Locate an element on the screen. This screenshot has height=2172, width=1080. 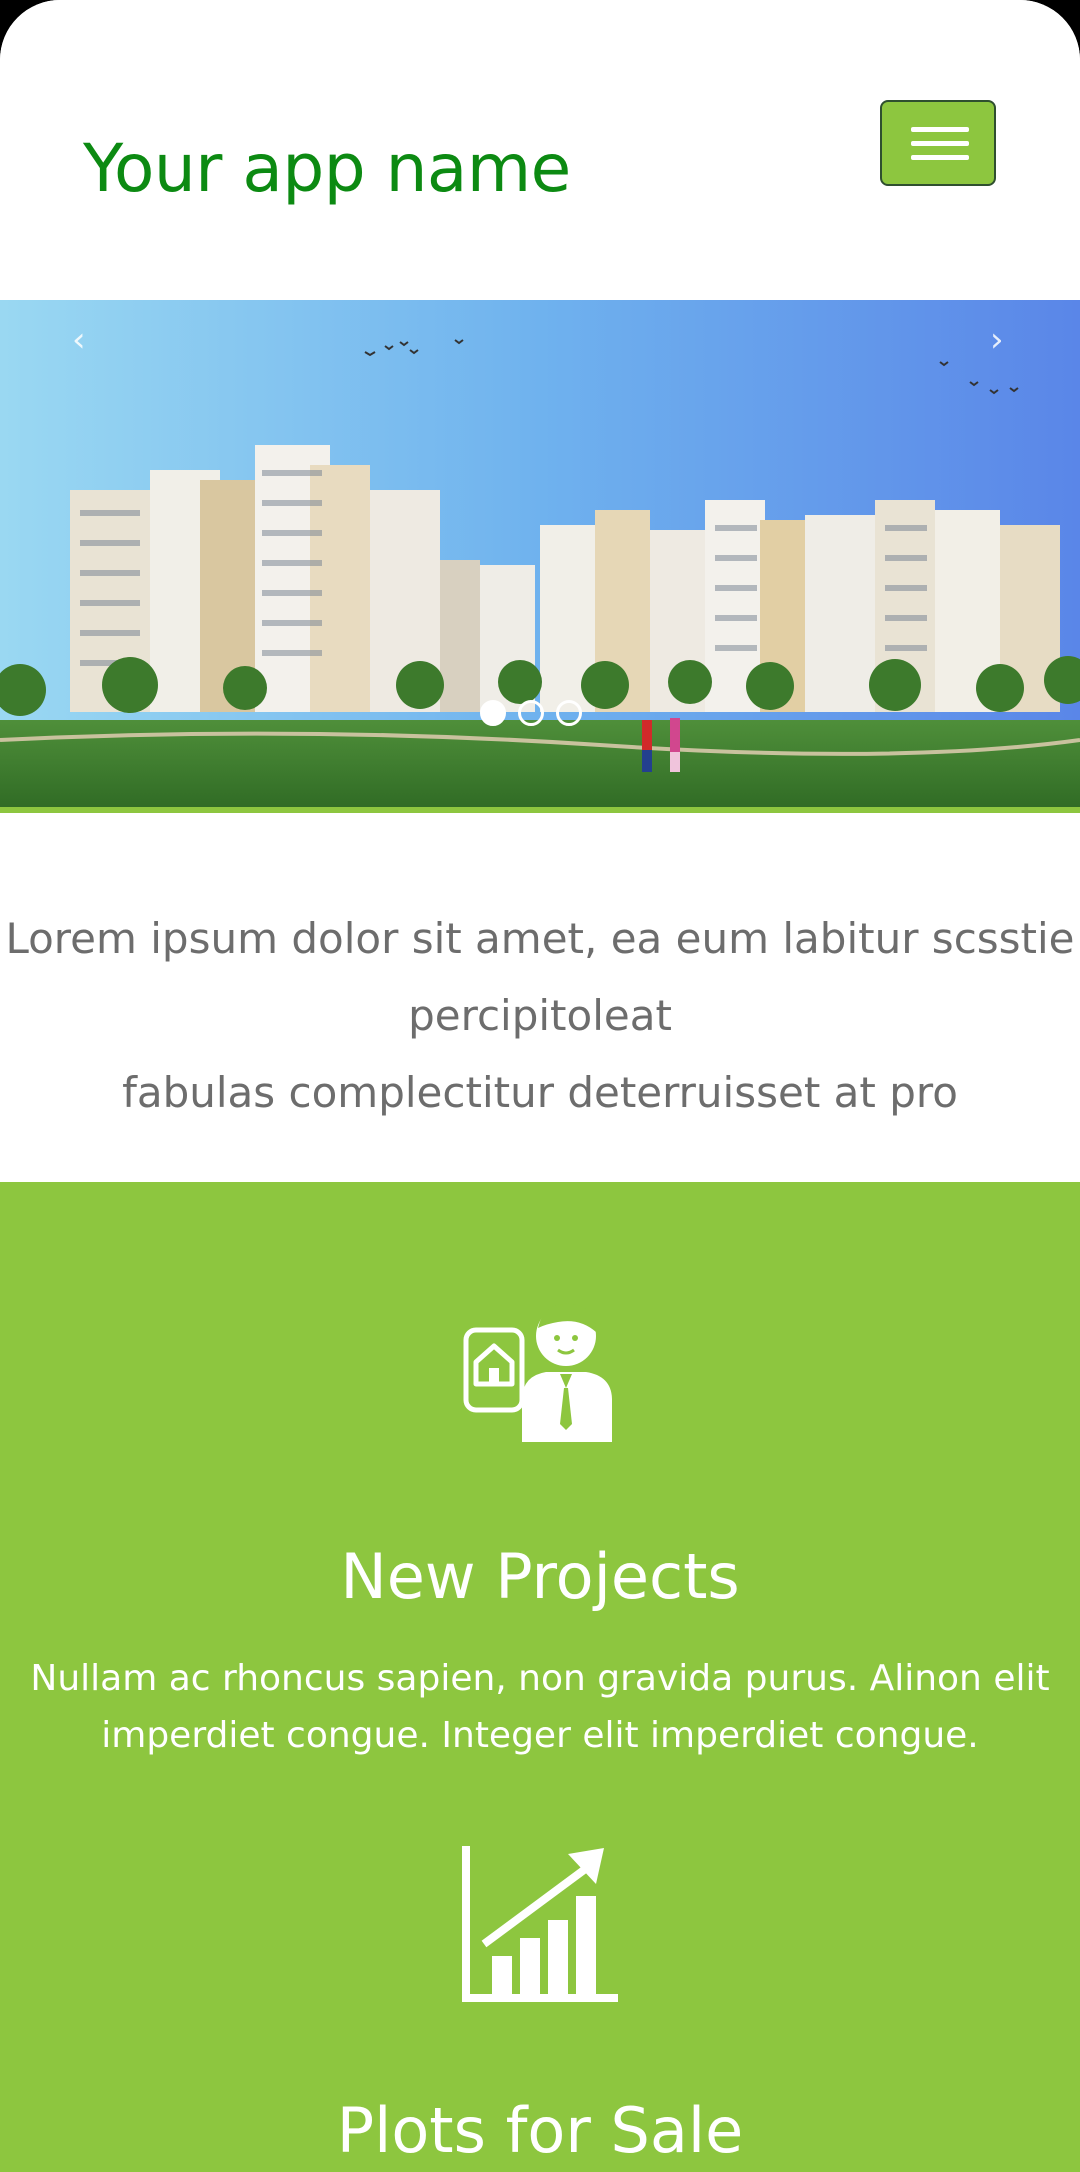
intro-line-2: percipitoleat is located at coordinates (540, 1015).